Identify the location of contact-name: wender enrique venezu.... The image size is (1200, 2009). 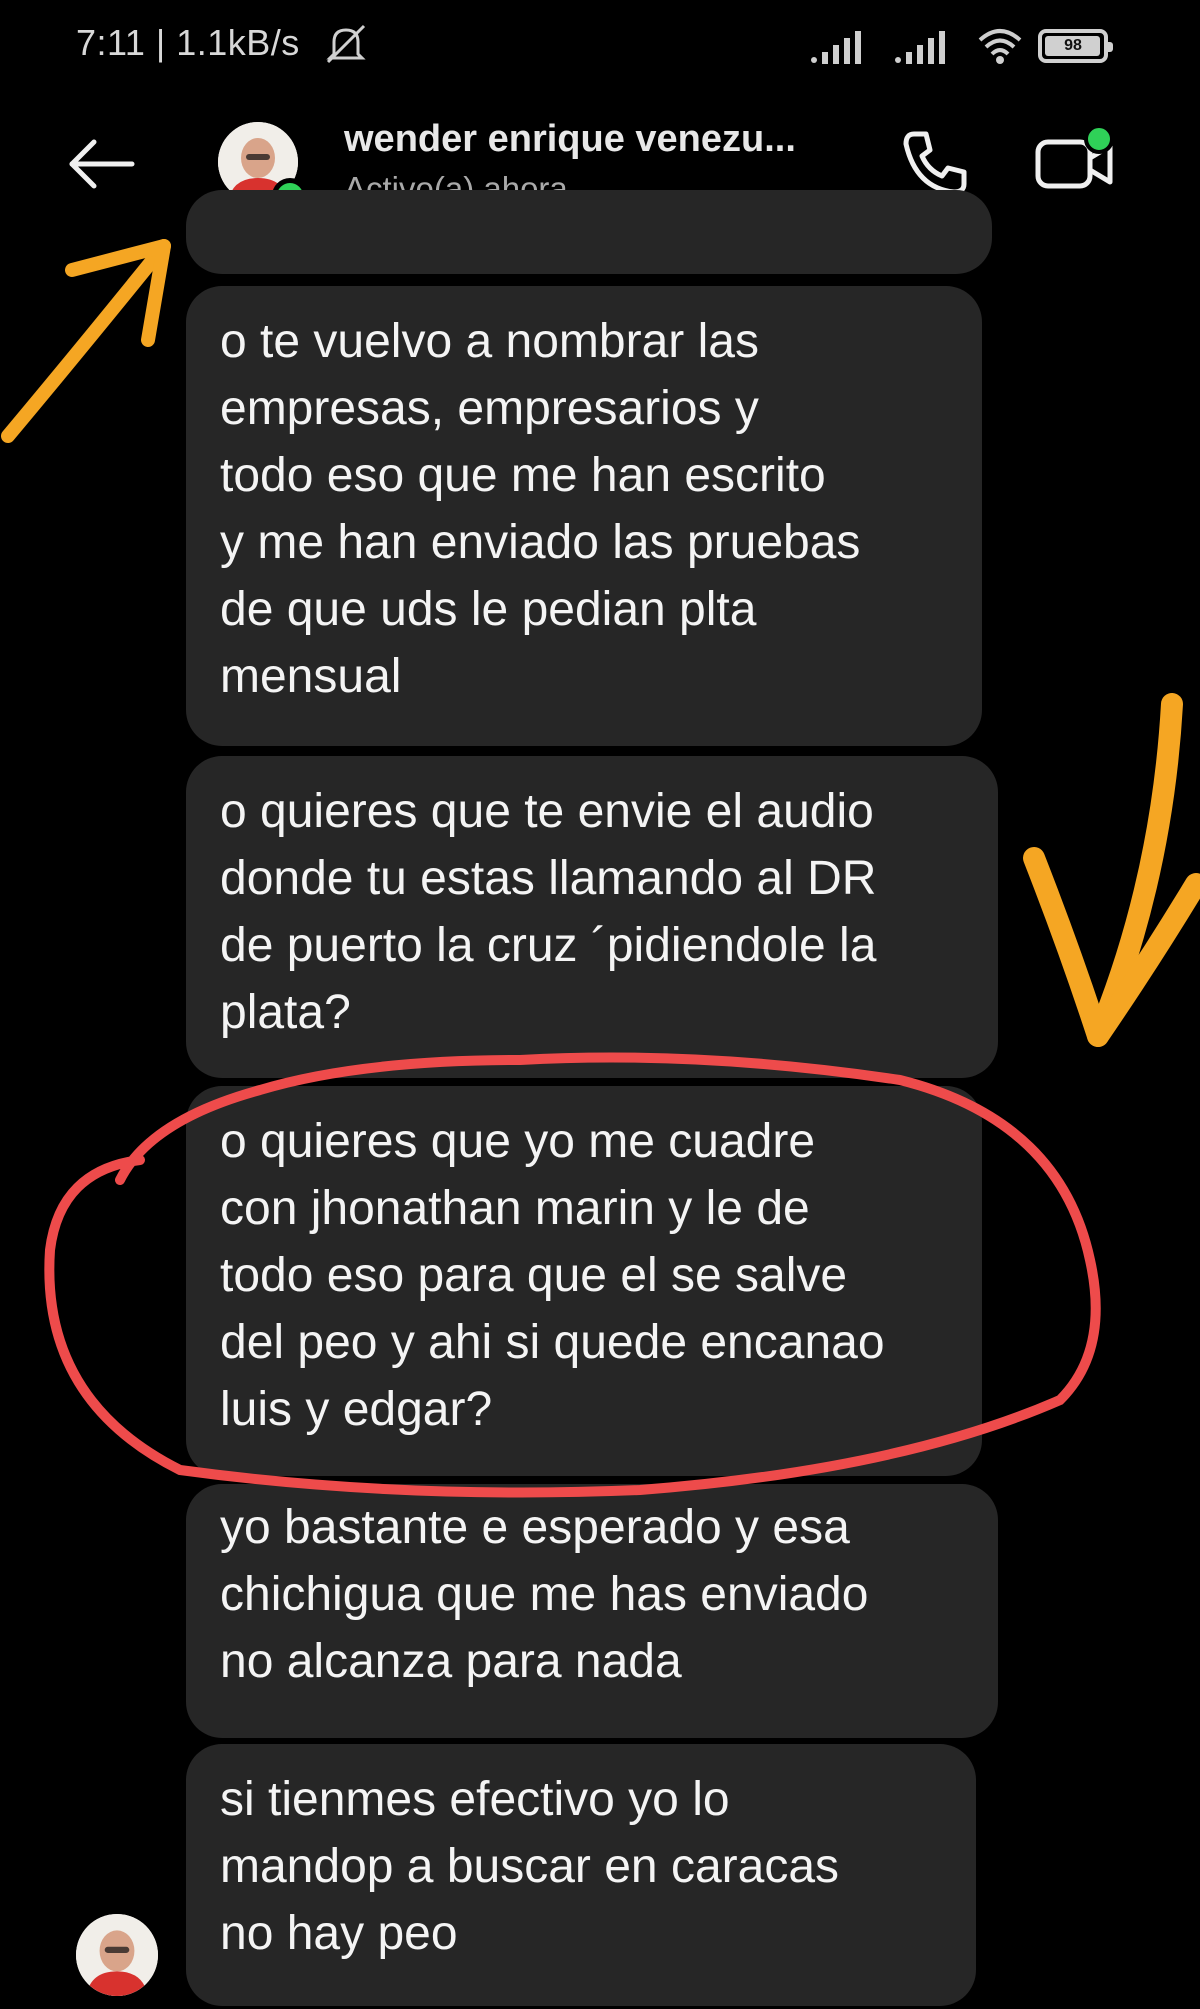
(570, 139).